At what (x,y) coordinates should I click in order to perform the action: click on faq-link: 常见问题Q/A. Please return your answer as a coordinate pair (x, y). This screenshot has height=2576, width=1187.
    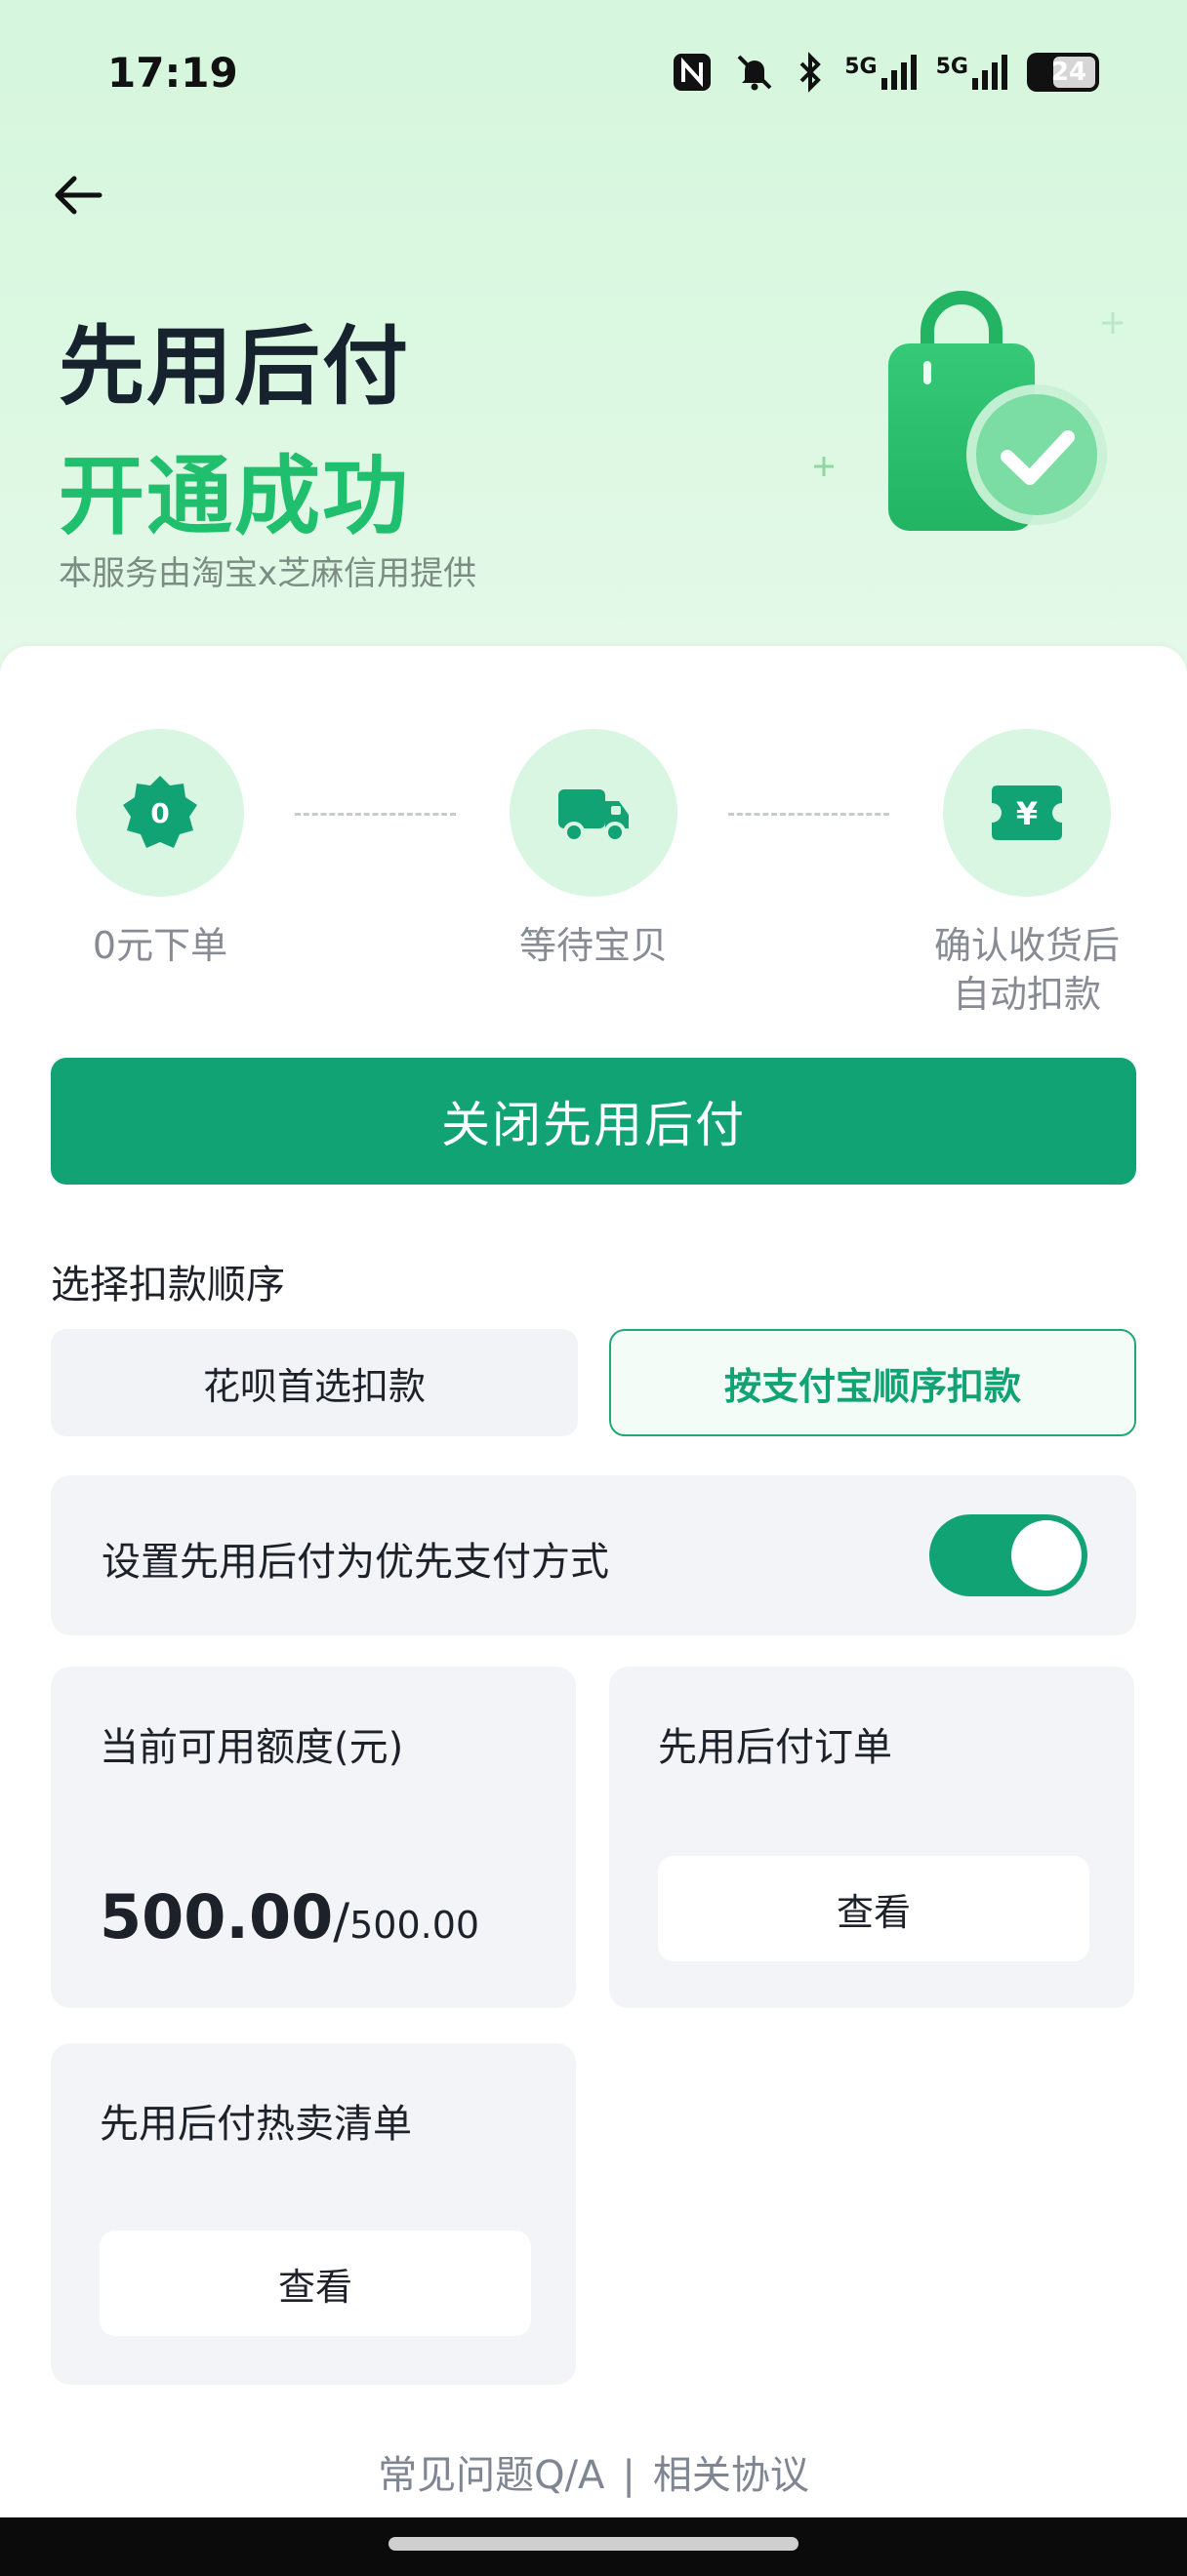
    Looking at the image, I should click on (491, 2475).